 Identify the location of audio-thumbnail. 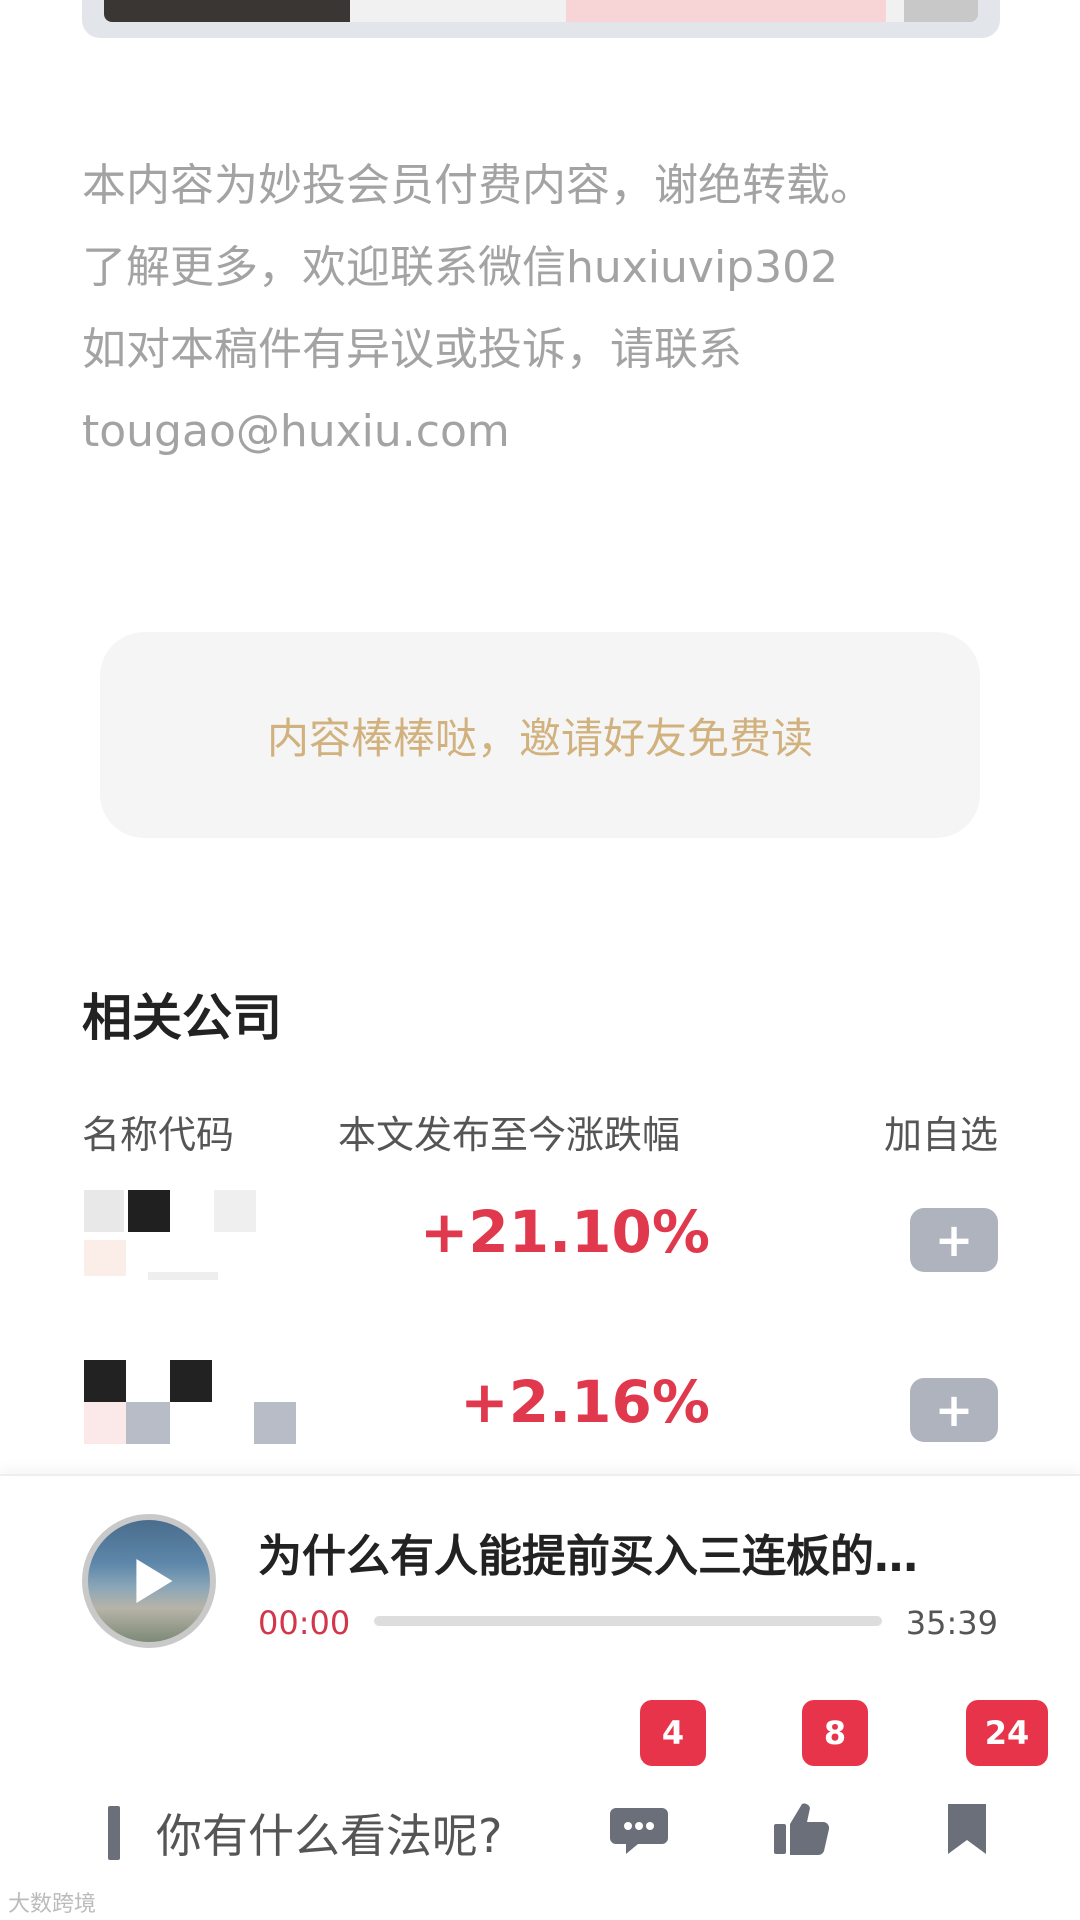
(149, 1581).